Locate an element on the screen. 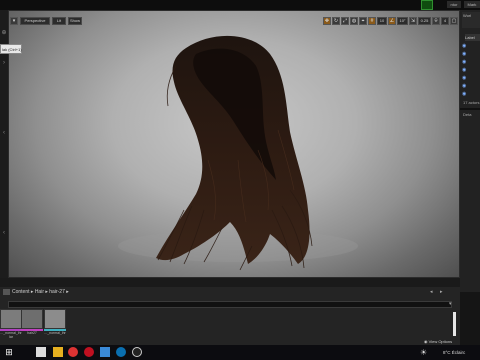  top-bar is located at coordinates (240, 5).